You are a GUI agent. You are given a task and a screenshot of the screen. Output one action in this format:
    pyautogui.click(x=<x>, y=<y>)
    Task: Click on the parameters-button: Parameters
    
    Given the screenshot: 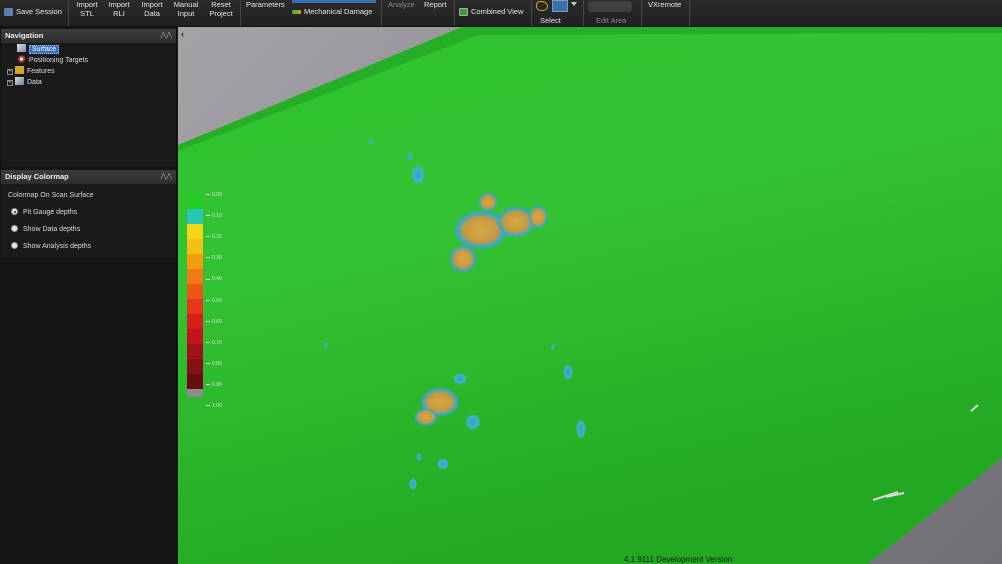 What is the action you would take?
    pyautogui.click(x=265, y=4)
    